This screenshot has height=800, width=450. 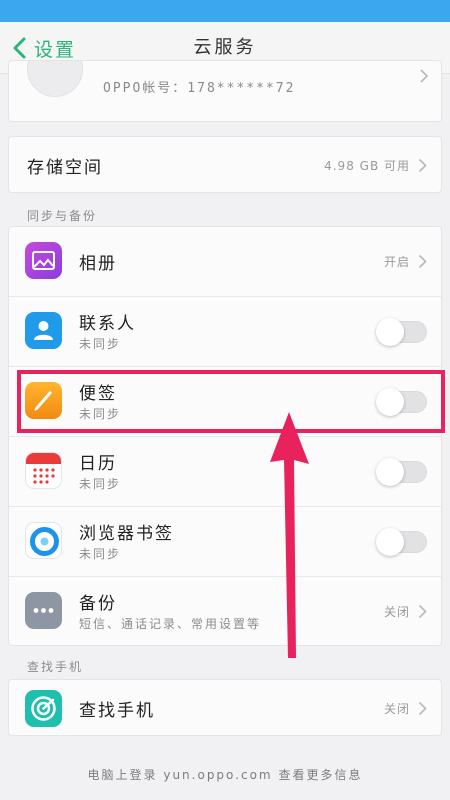 I want to click on calendar-sync-toggle, so click(x=401, y=472).